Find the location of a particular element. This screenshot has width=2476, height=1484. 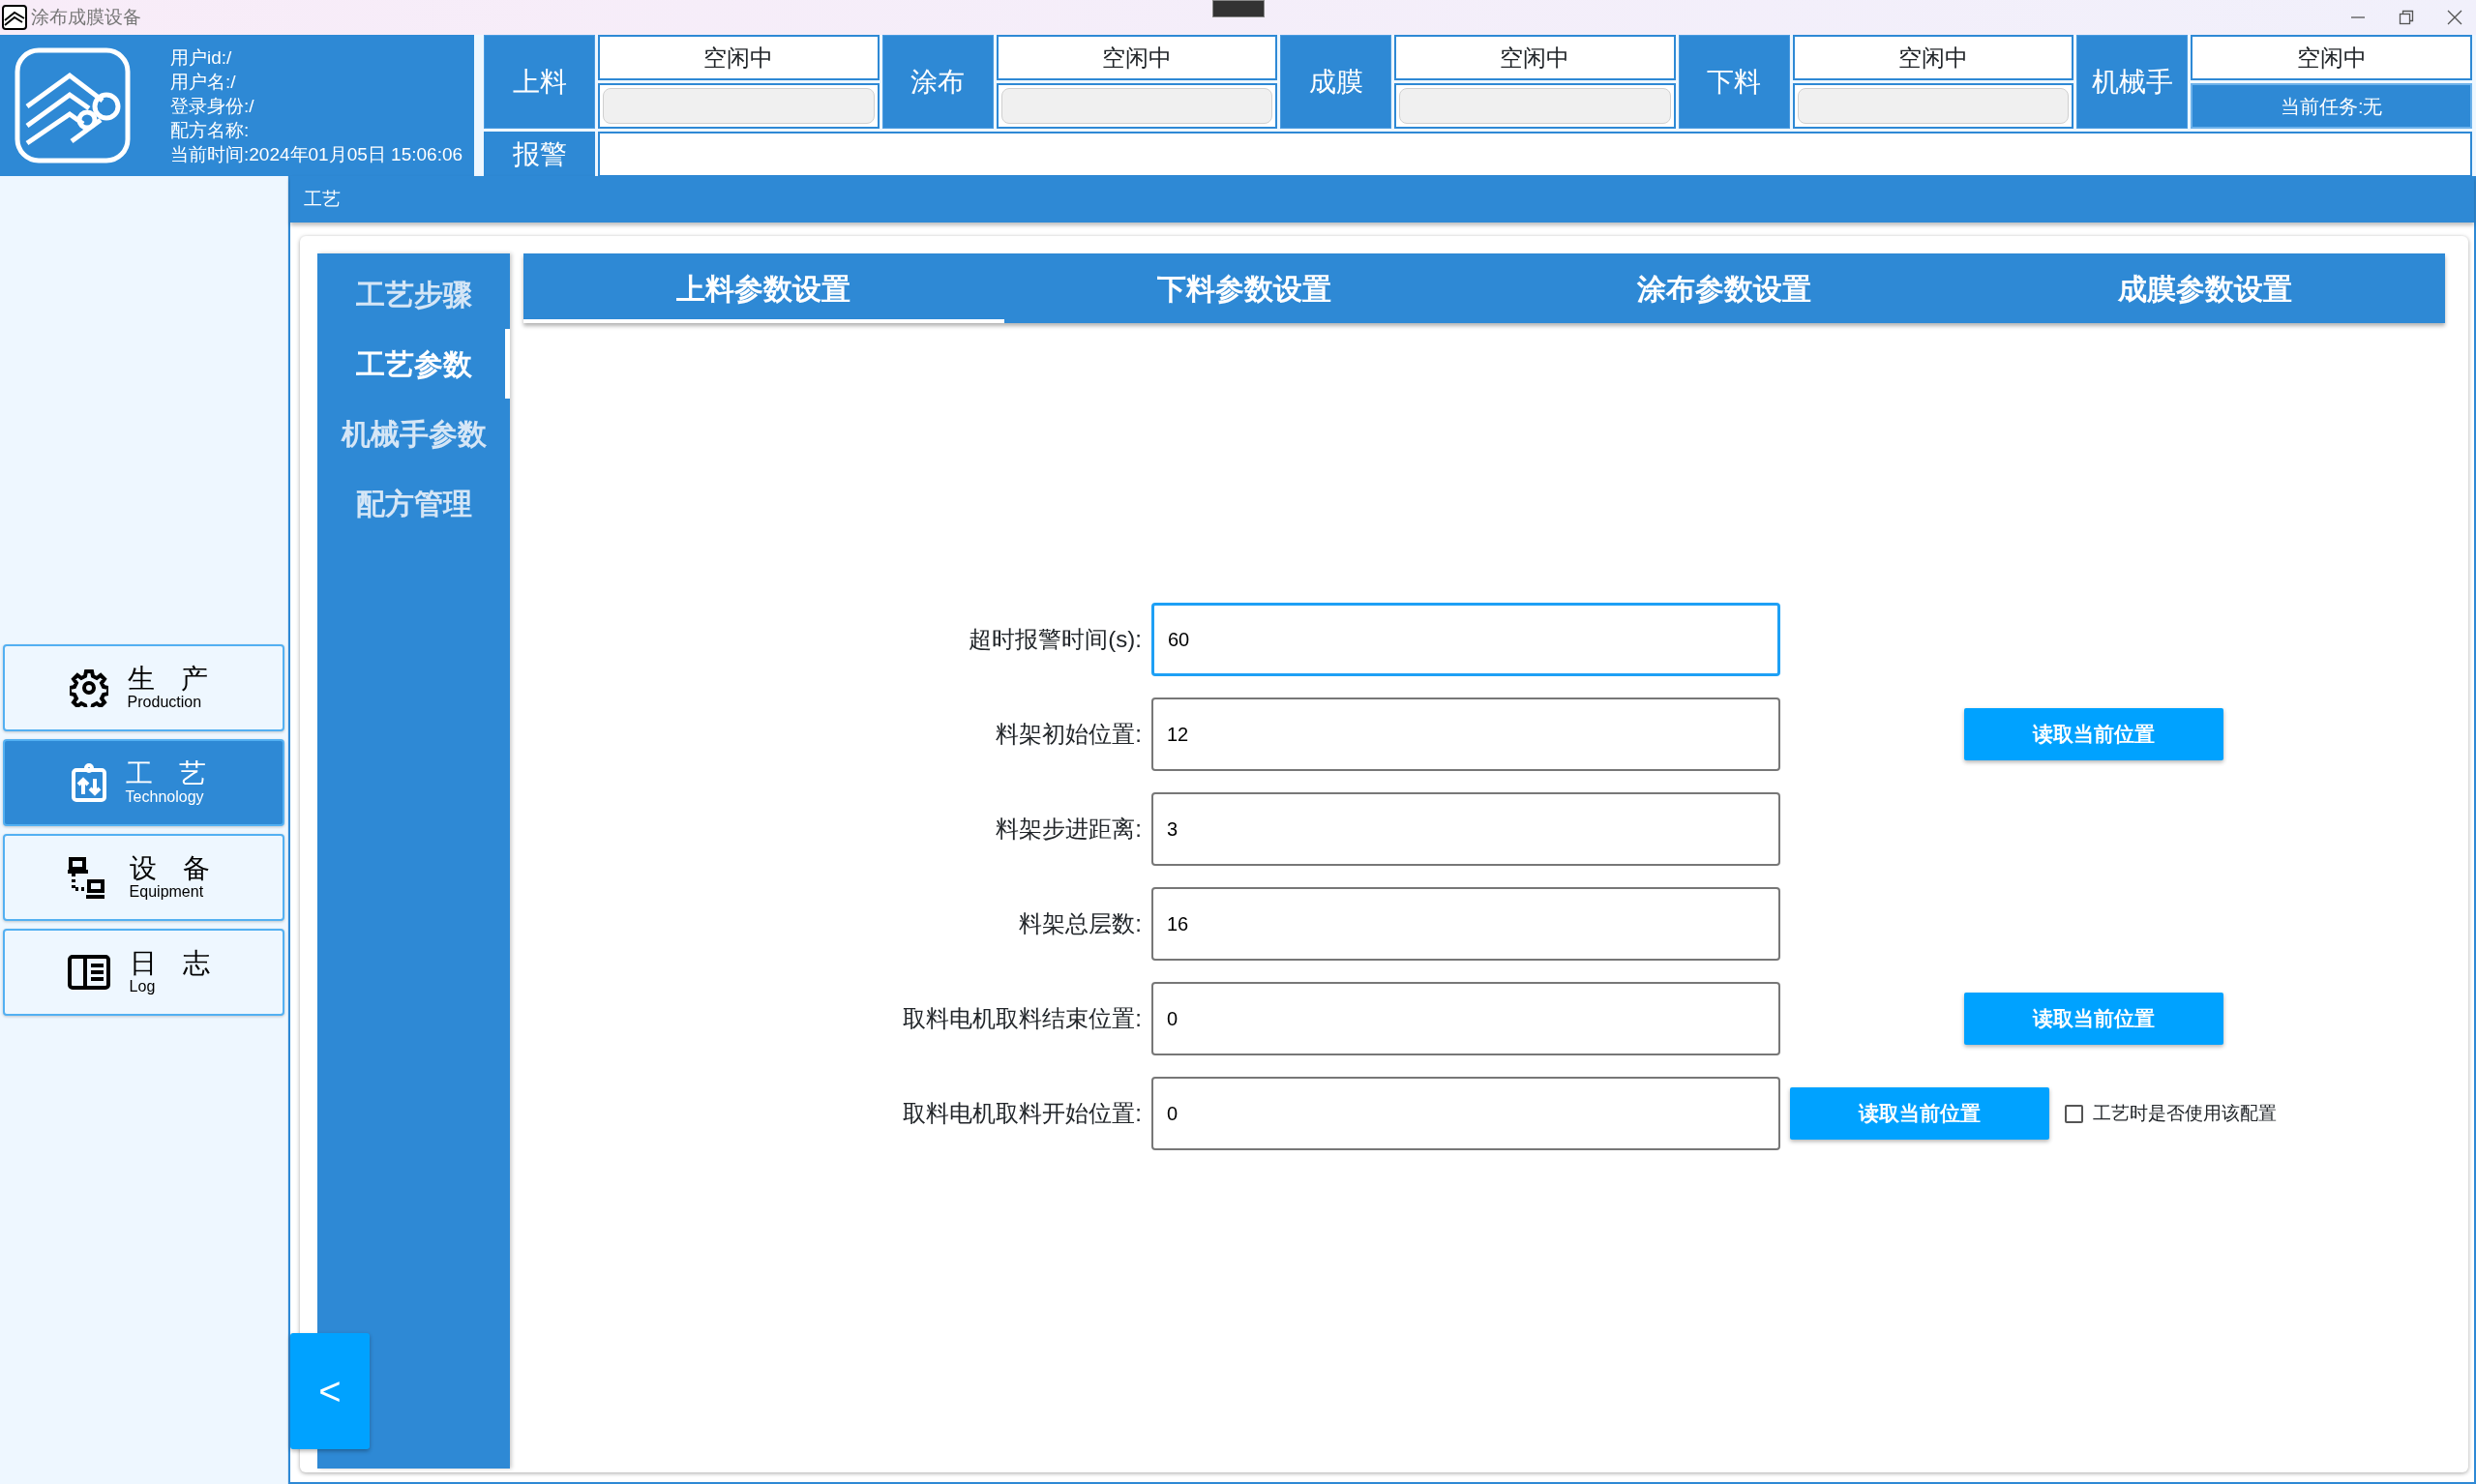

field-label: 料架总层数: is located at coordinates (1080, 923).